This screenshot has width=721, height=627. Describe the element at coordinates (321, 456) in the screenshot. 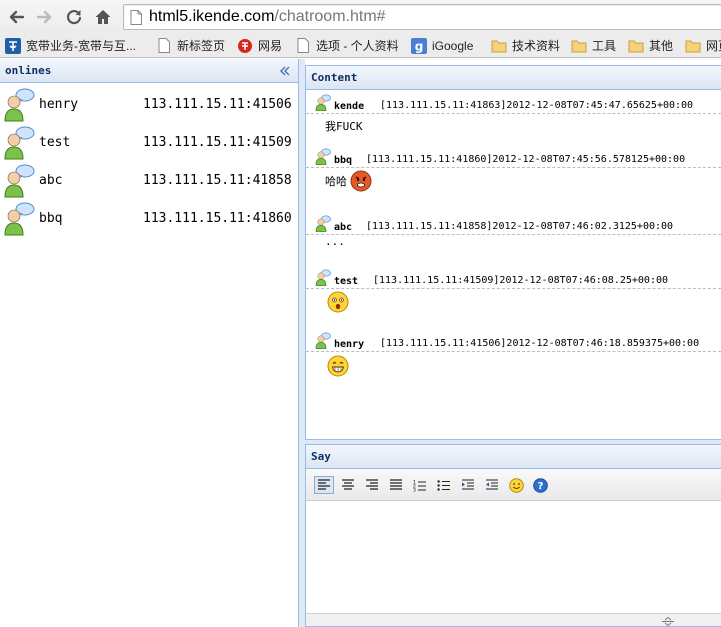

I see `say-title: Say` at that location.